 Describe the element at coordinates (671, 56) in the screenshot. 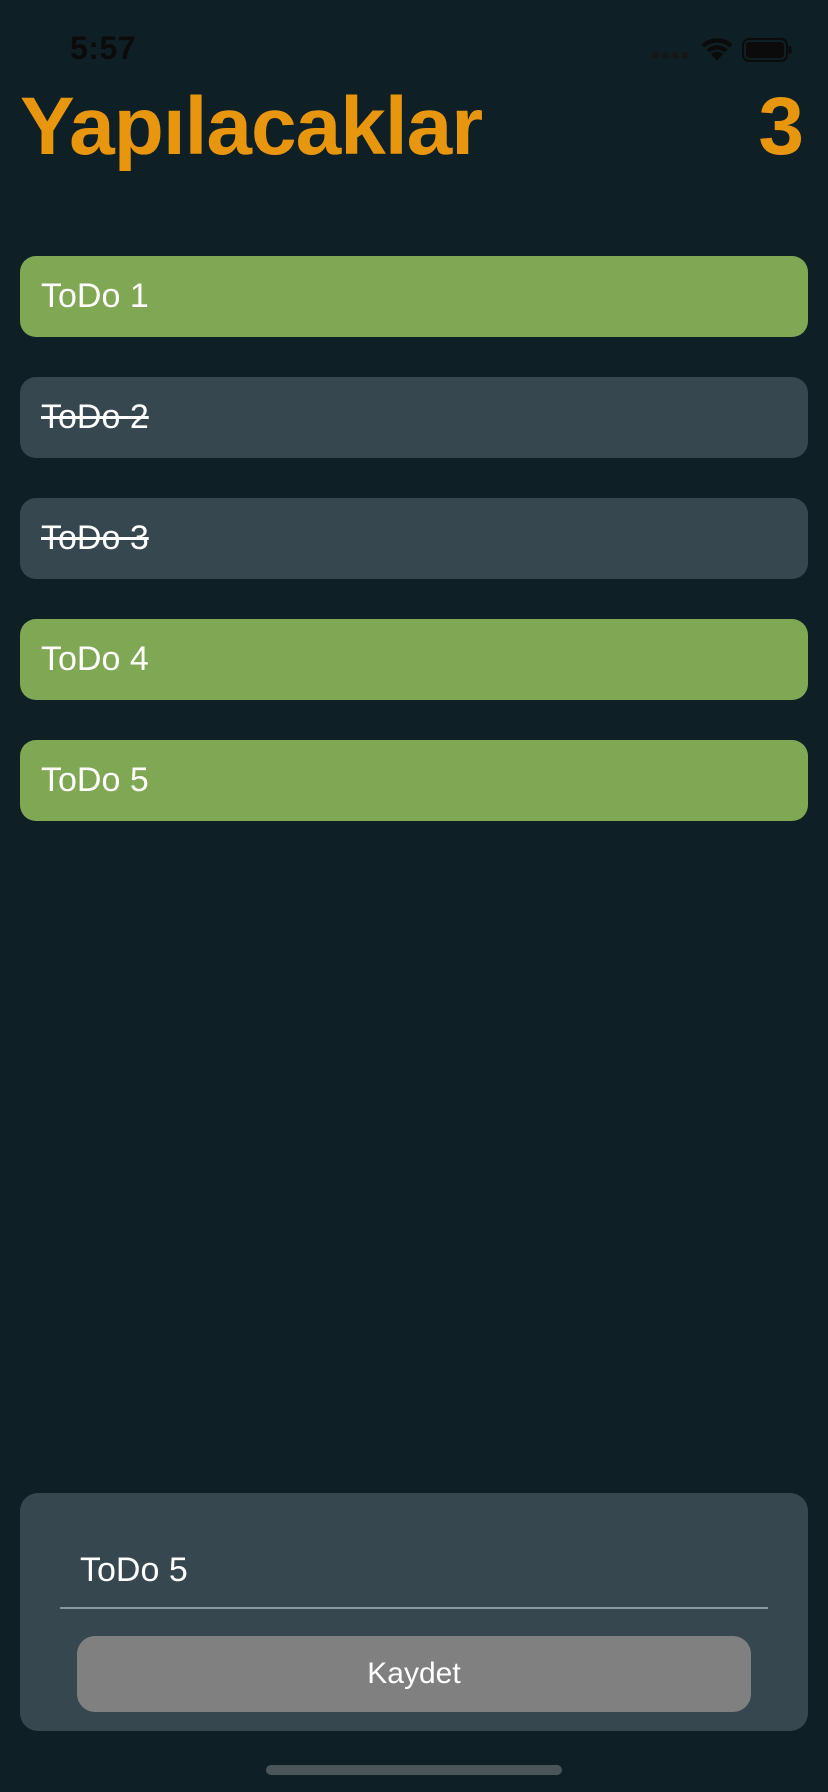

I see `signal-icon` at that location.